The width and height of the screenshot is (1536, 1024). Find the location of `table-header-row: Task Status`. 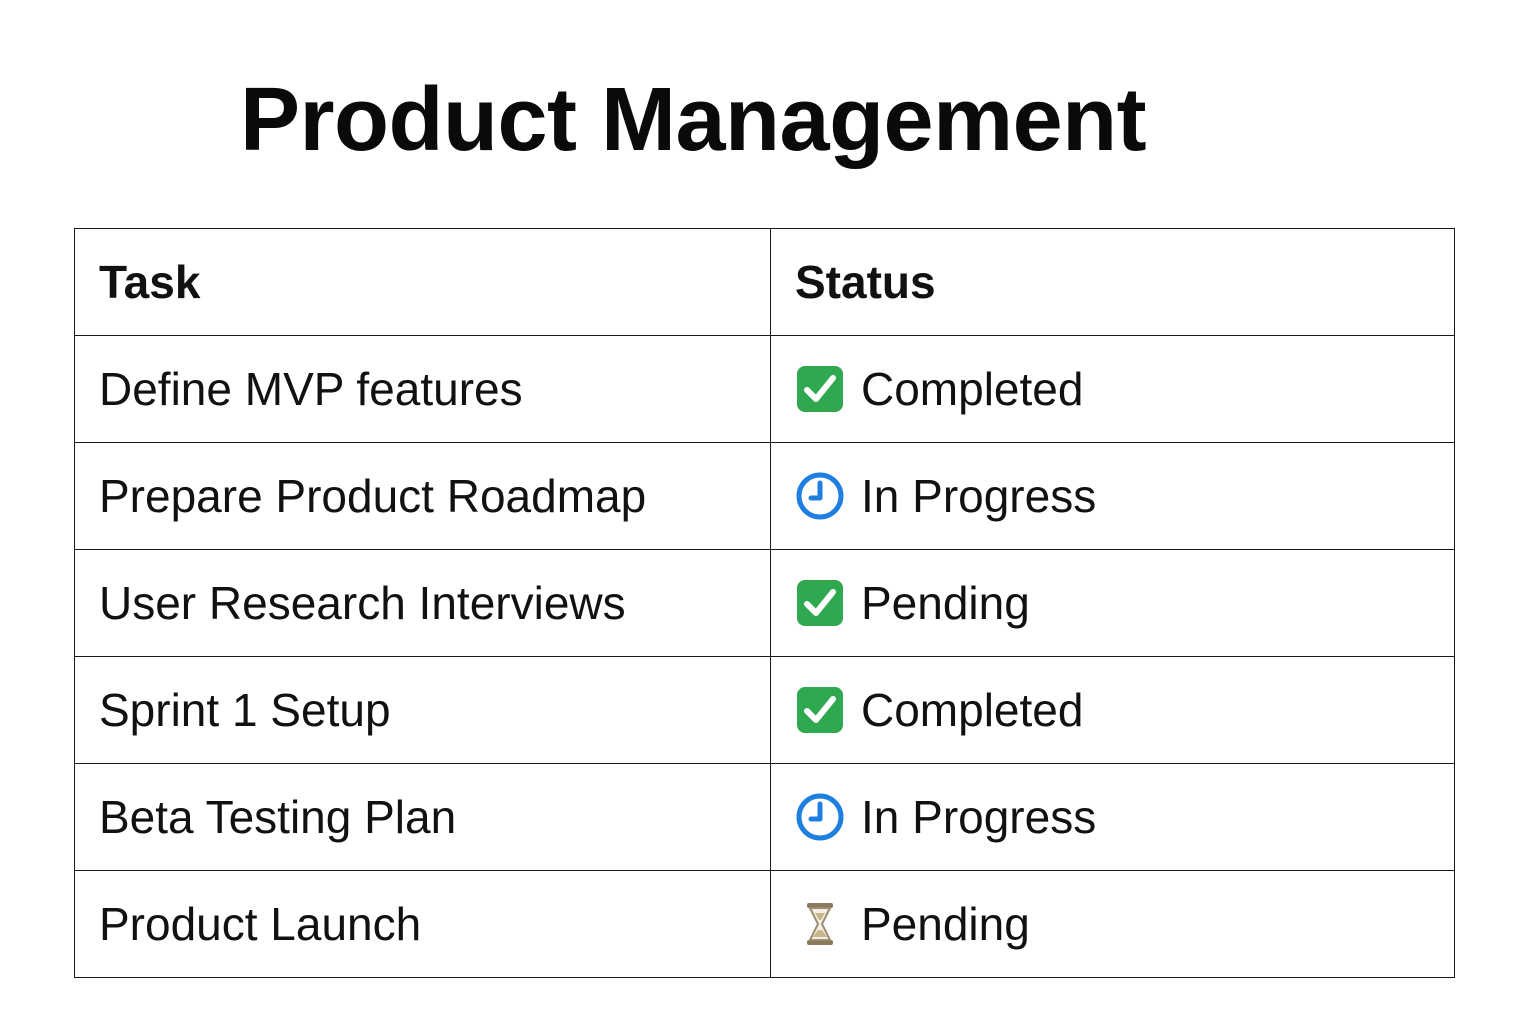

table-header-row: Task Status is located at coordinates (764, 282).